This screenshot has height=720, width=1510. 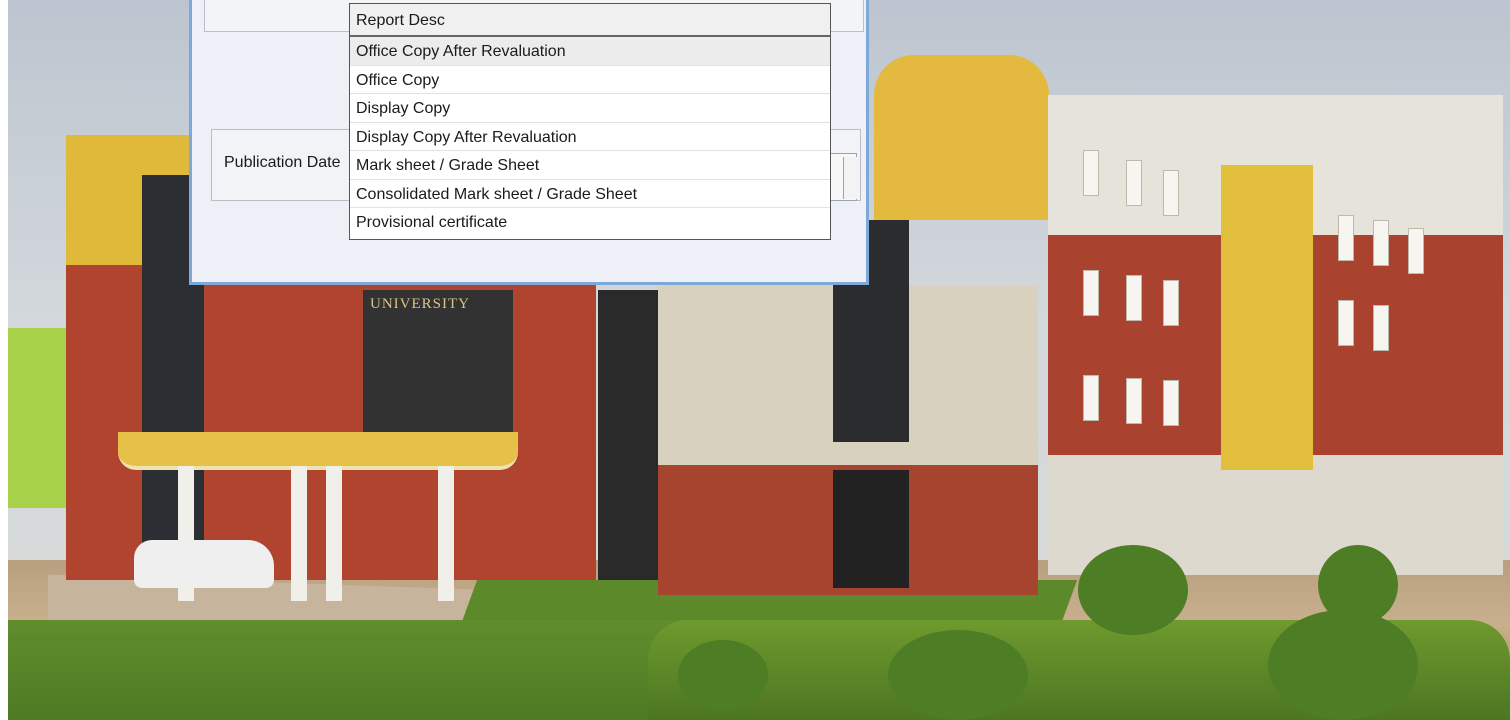 What do you see at coordinates (851, 178) in the screenshot?
I see `date-picker-button` at bounding box center [851, 178].